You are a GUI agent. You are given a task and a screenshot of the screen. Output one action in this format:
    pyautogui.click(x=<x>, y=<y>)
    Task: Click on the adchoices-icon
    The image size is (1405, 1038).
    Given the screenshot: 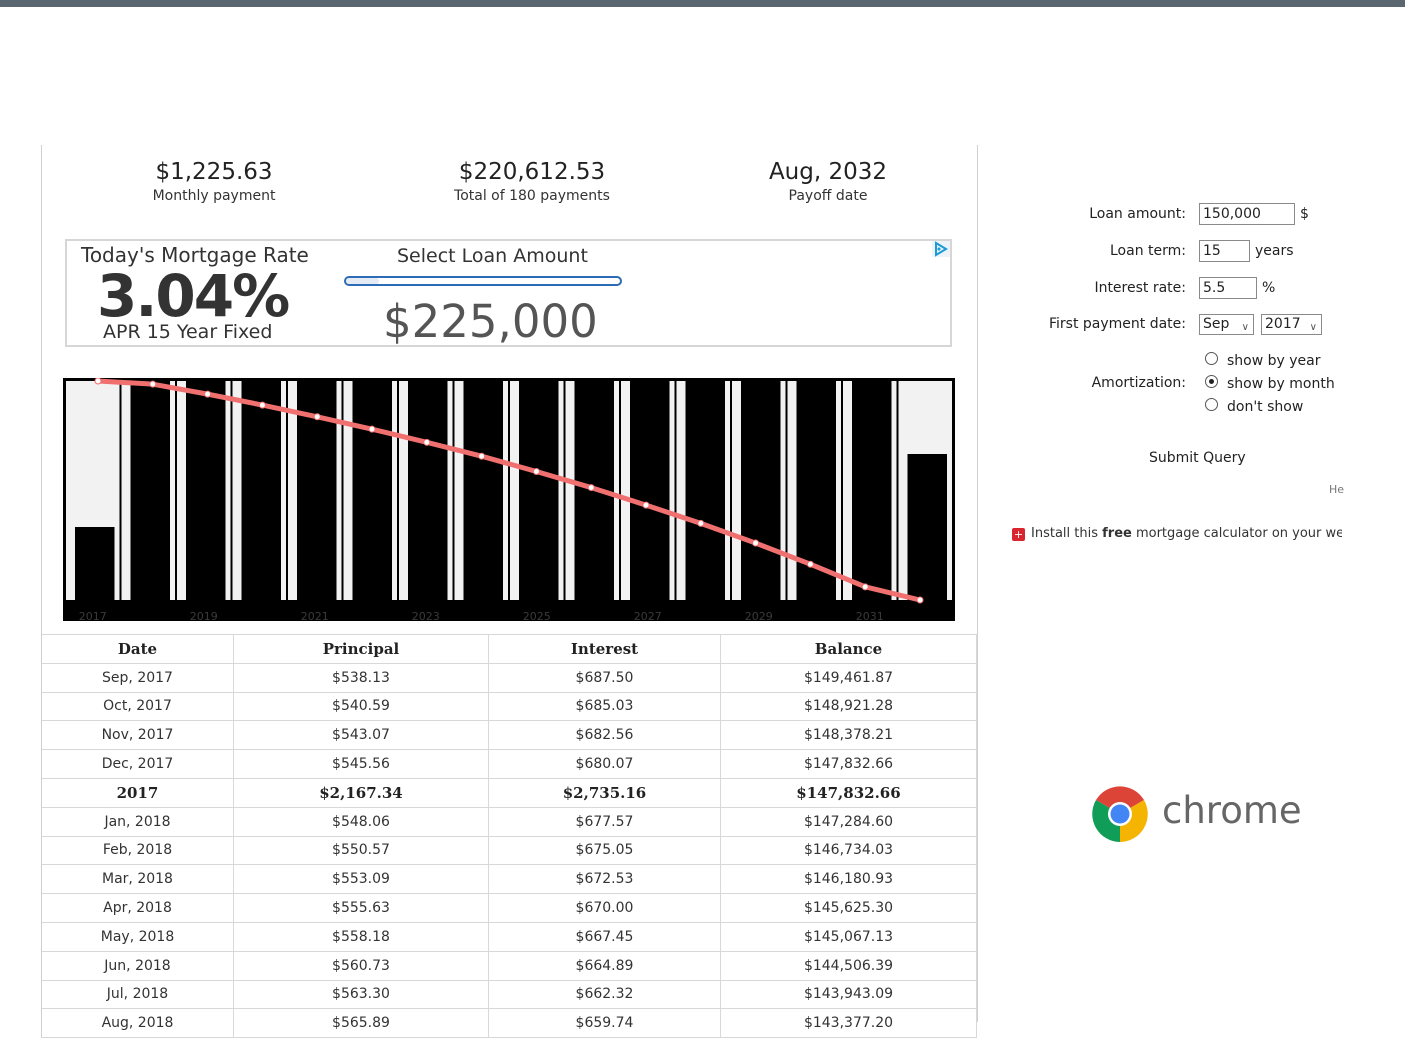 What is the action you would take?
    pyautogui.click(x=941, y=249)
    